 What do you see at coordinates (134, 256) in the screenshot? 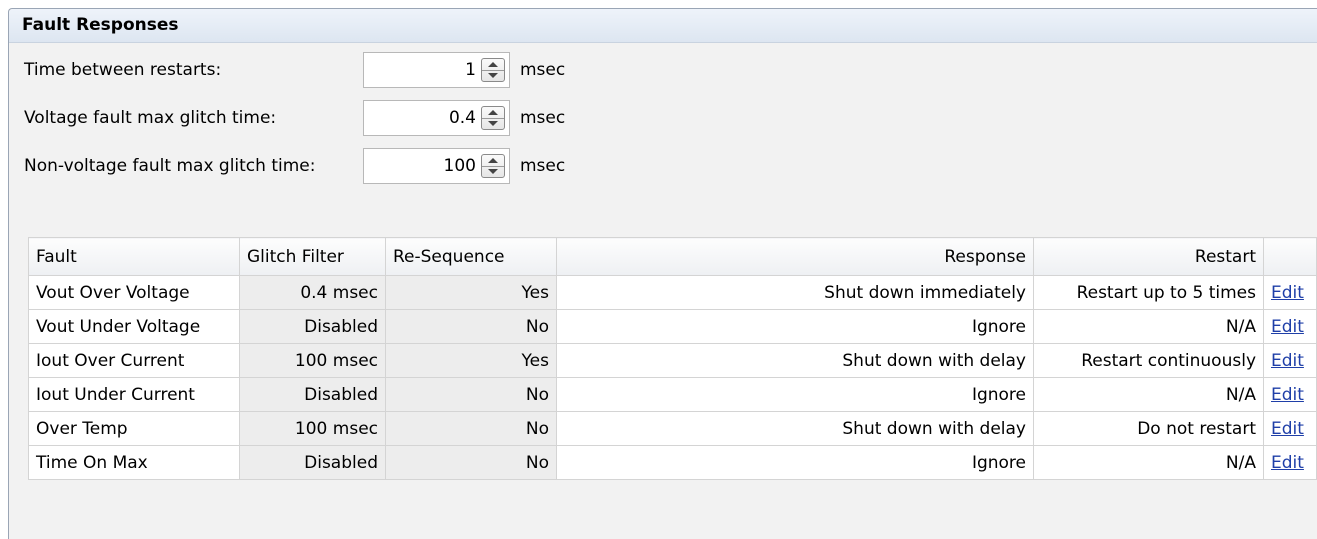
I see `column-header-fault: Fault` at bounding box center [134, 256].